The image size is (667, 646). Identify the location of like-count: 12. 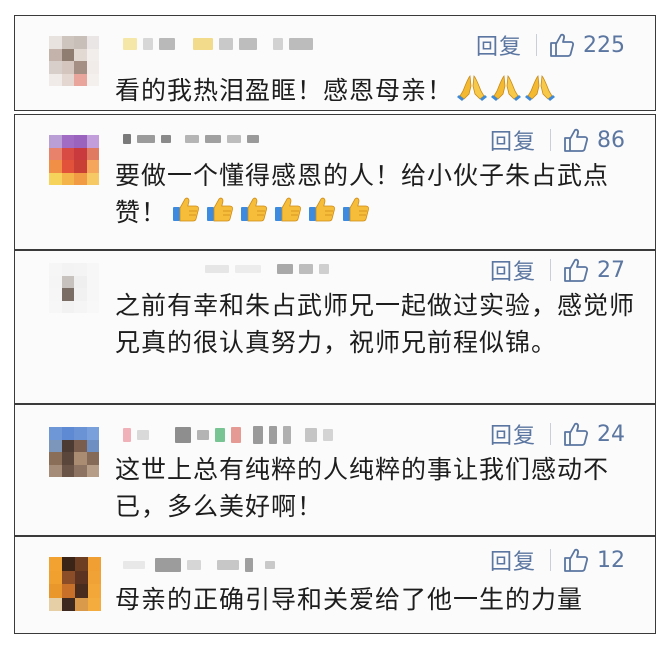
(611, 560).